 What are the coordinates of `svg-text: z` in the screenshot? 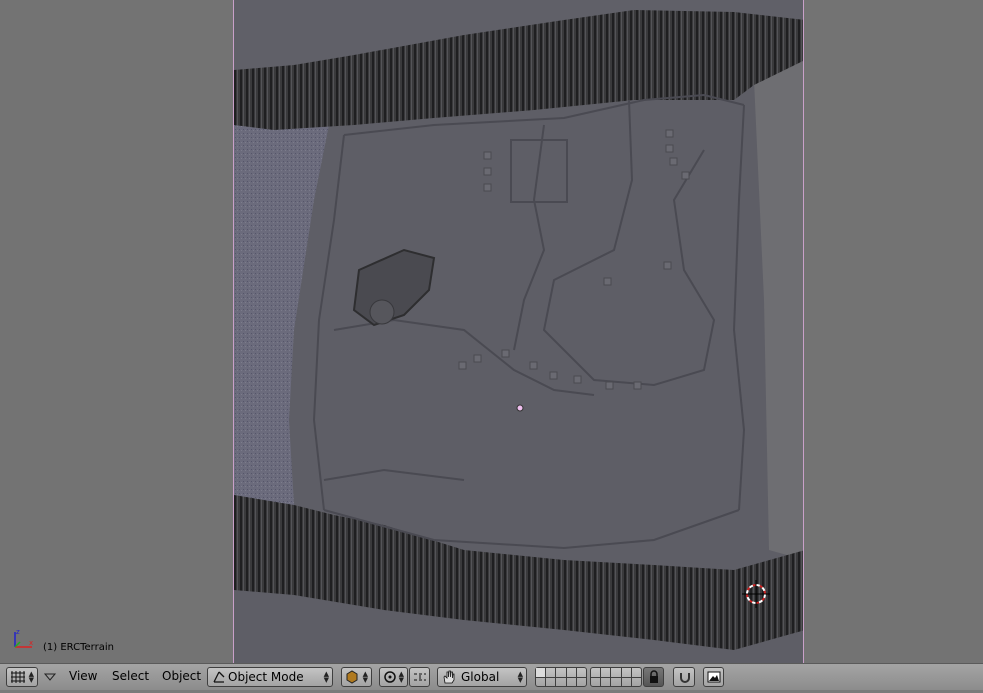 It's located at (18, 632).